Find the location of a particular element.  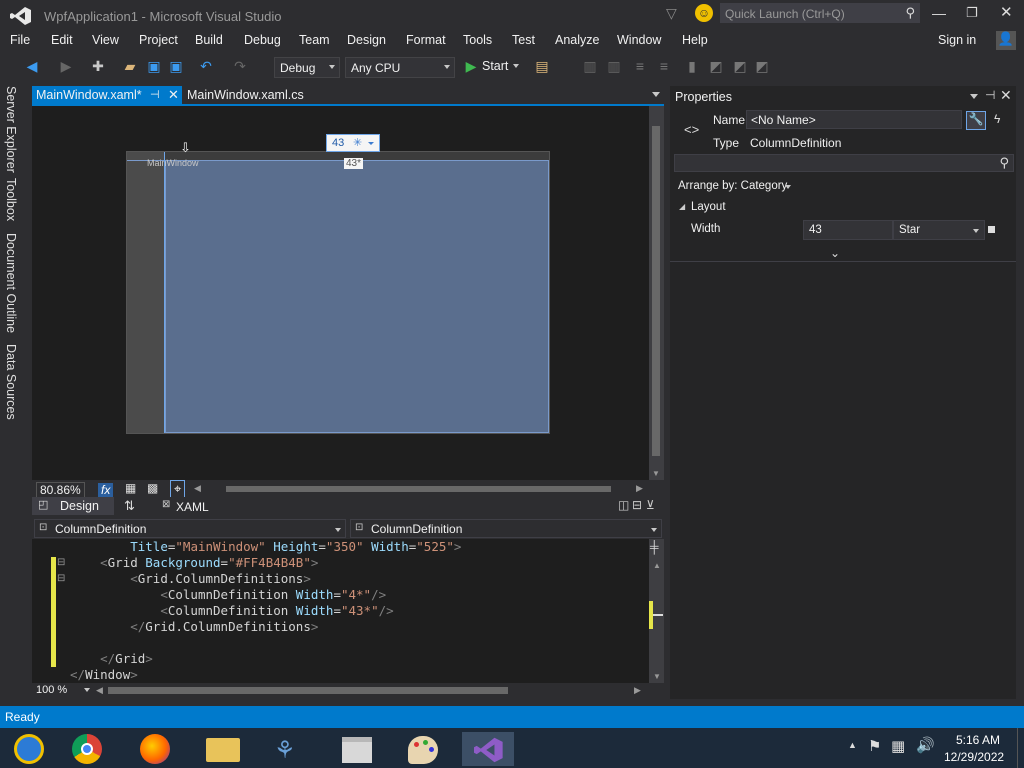

right-element-dropdown: ⊡ ColumnDefinition is located at coordinates (506, 528).